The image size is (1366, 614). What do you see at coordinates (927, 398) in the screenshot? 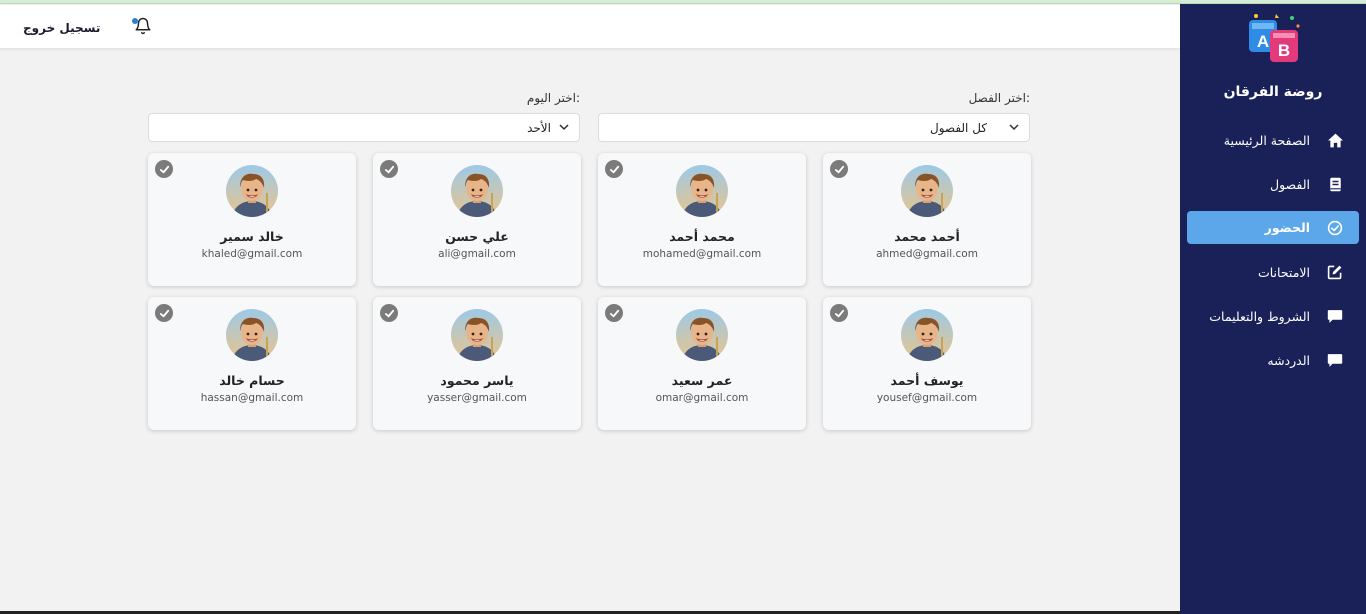
I see `student-email: yousef@gmail.com` at bounding box center [927, 398].